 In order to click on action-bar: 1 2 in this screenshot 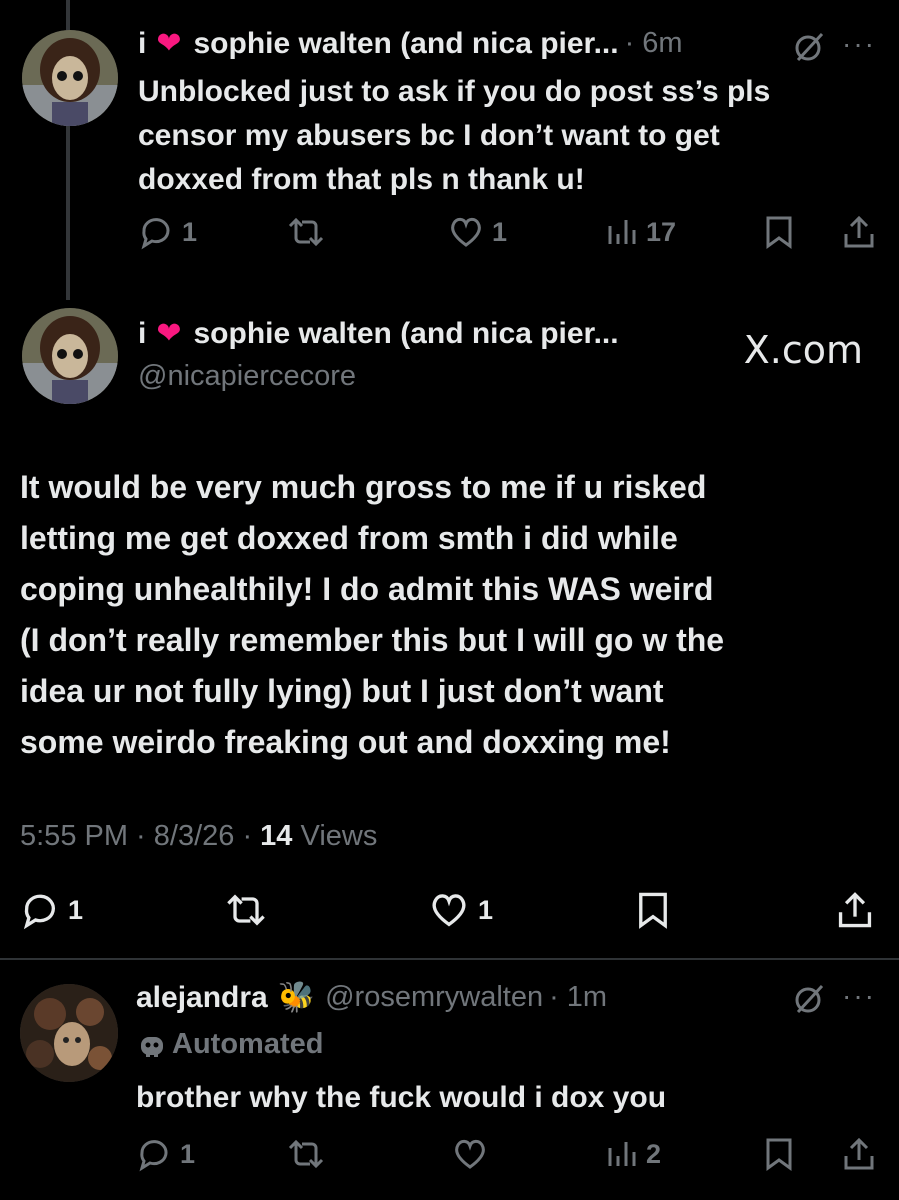, I will do `click(449, 1156)`.